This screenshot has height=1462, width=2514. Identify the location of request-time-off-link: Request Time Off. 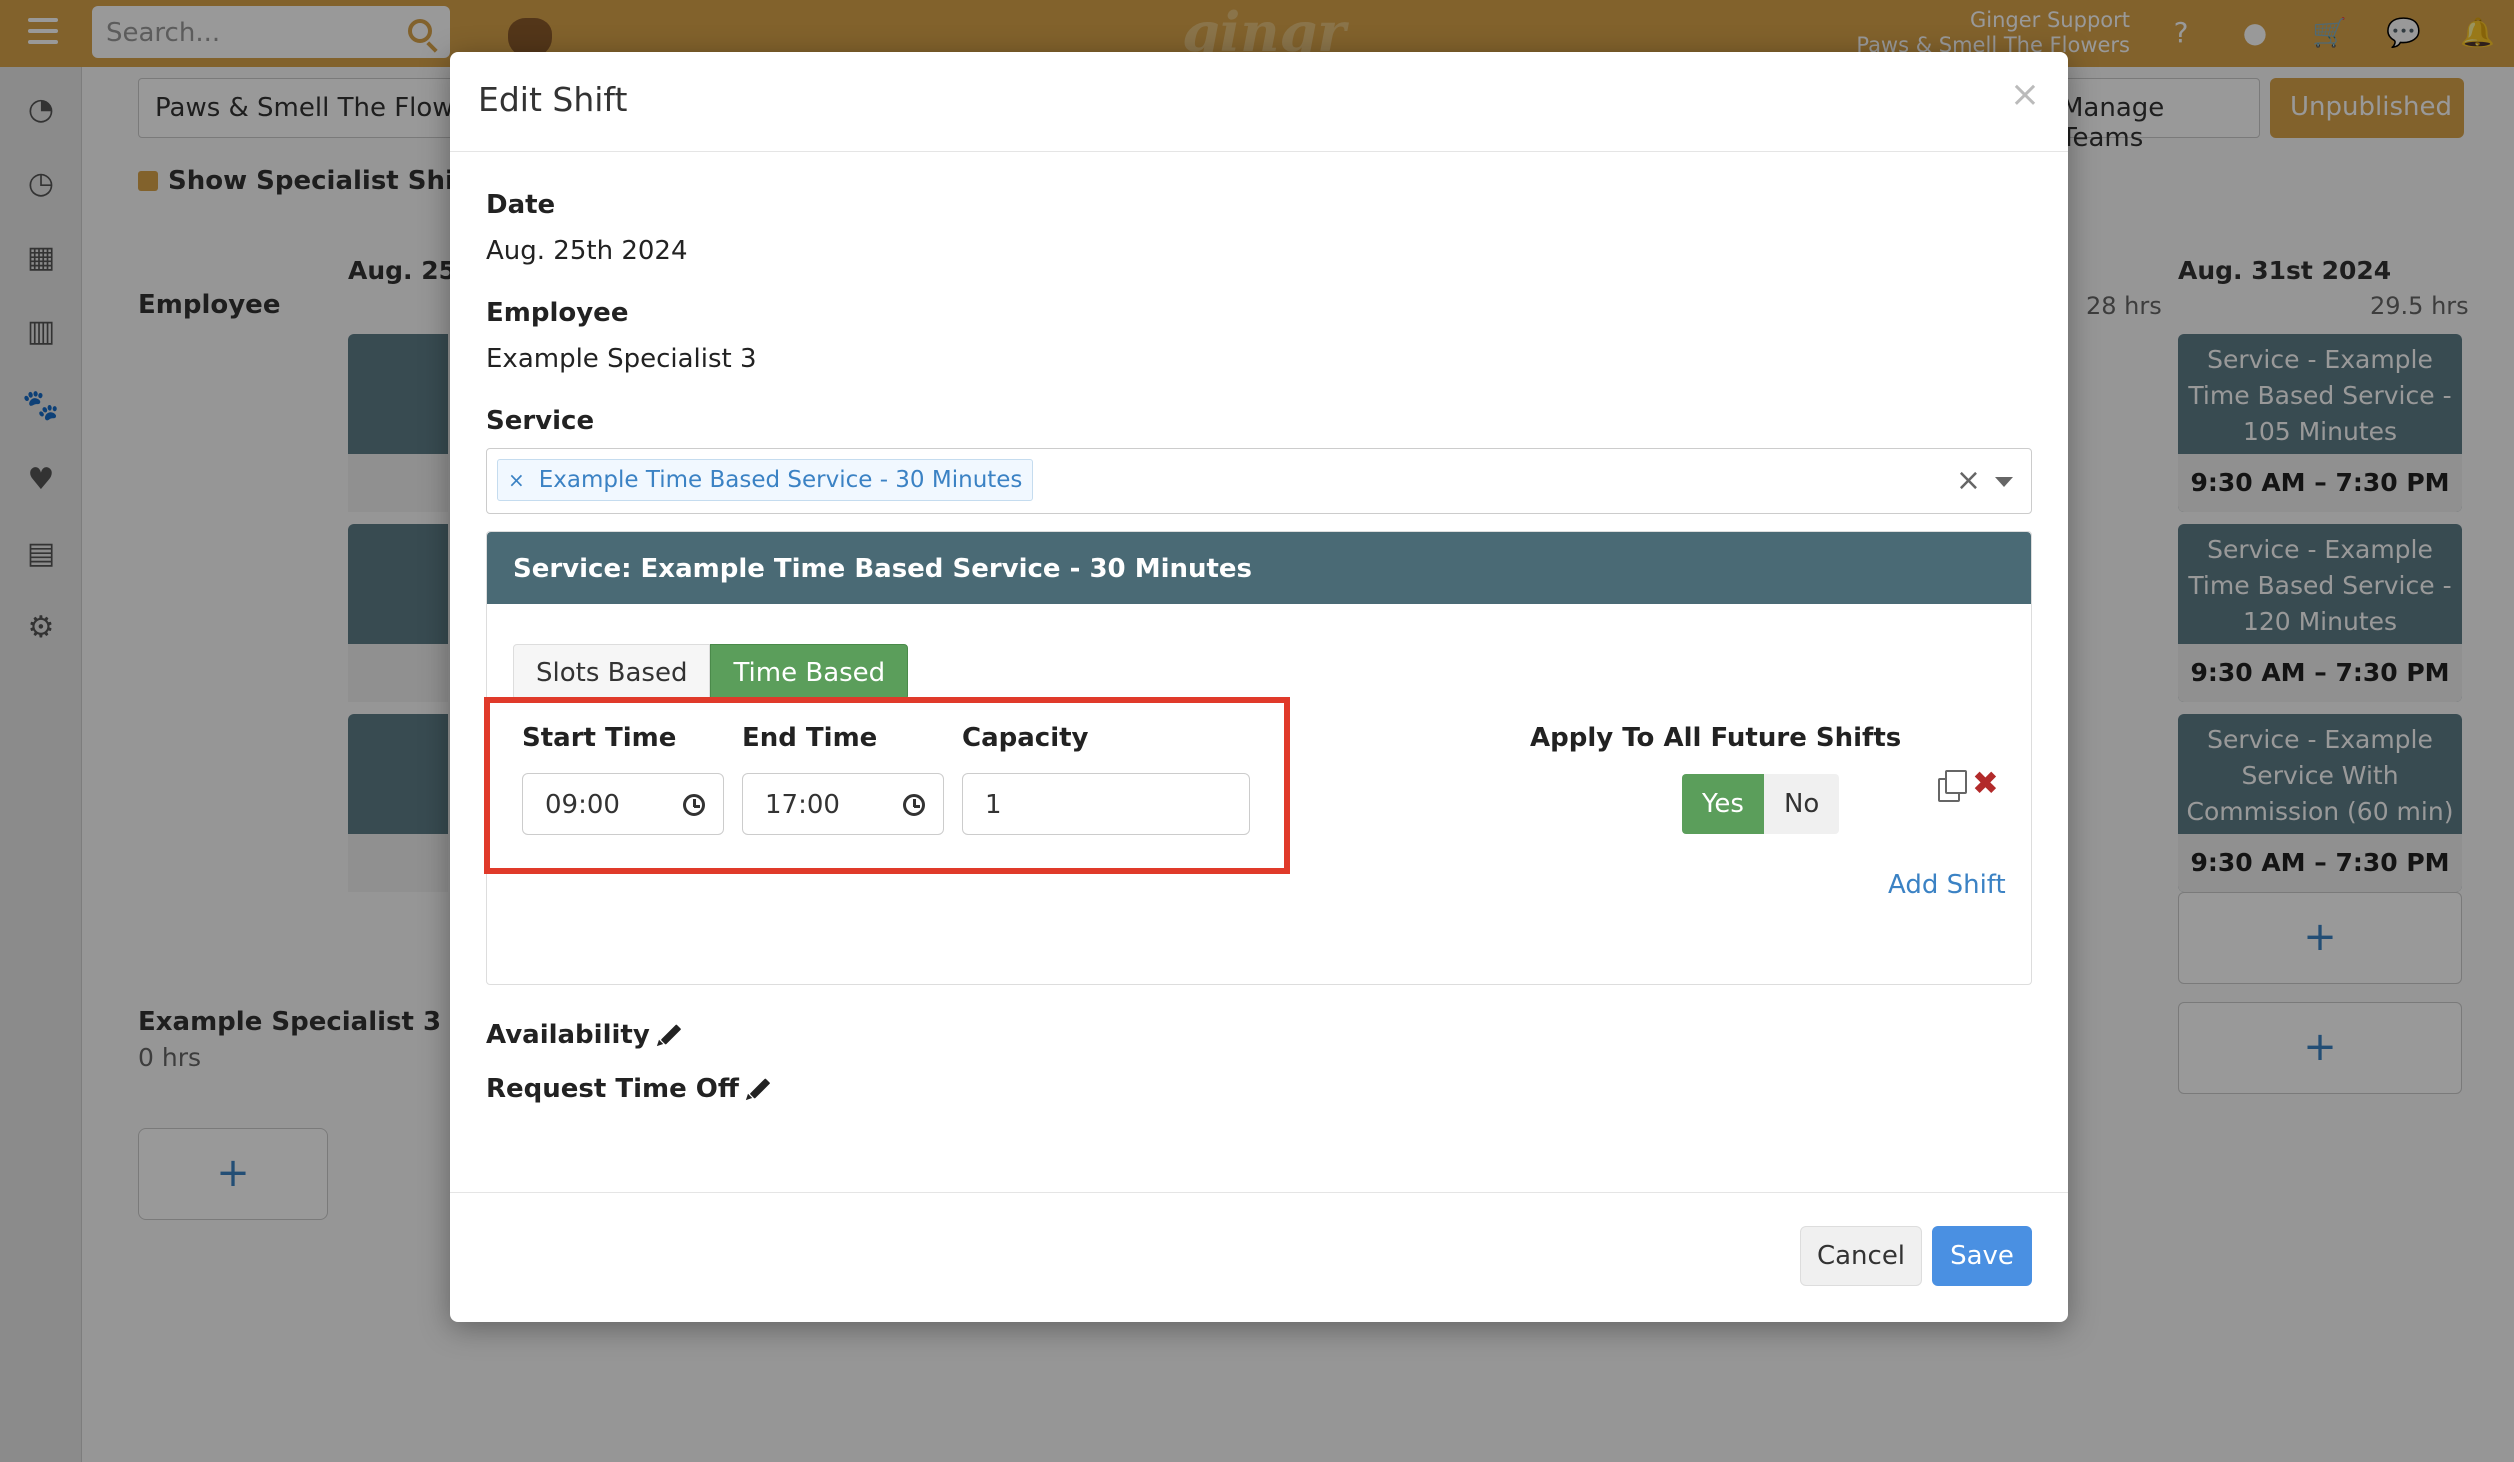
(628, 1089).